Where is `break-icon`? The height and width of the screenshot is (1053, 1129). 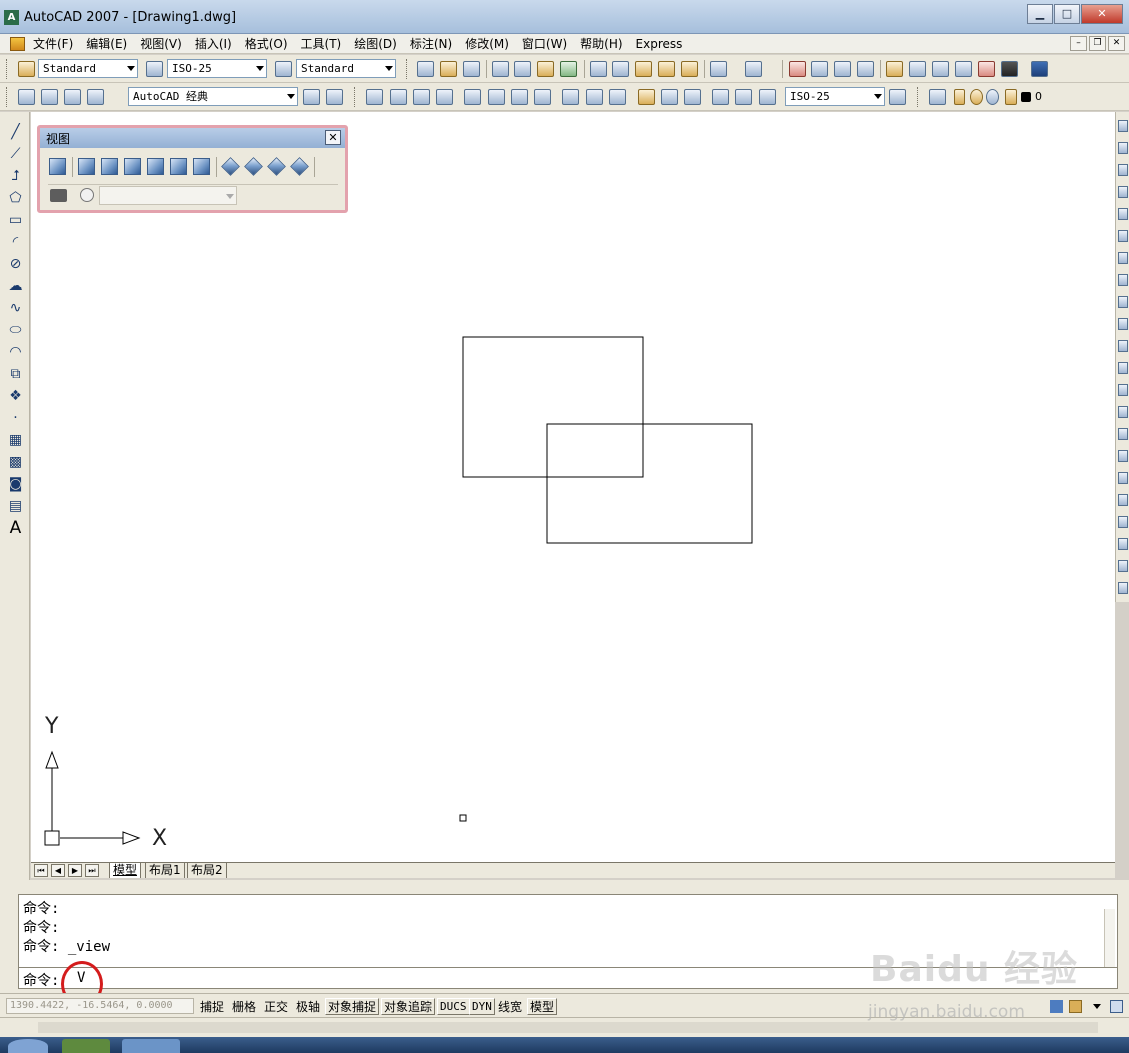 break-icon is located at coordinates (1123, 390).